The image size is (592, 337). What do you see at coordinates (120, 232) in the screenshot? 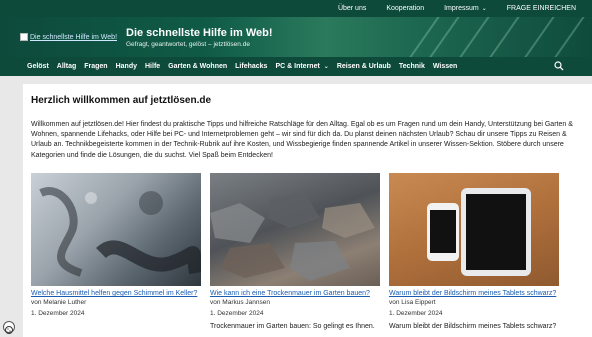
I see `mold-wall-picture` at bounding box center [120, 232].